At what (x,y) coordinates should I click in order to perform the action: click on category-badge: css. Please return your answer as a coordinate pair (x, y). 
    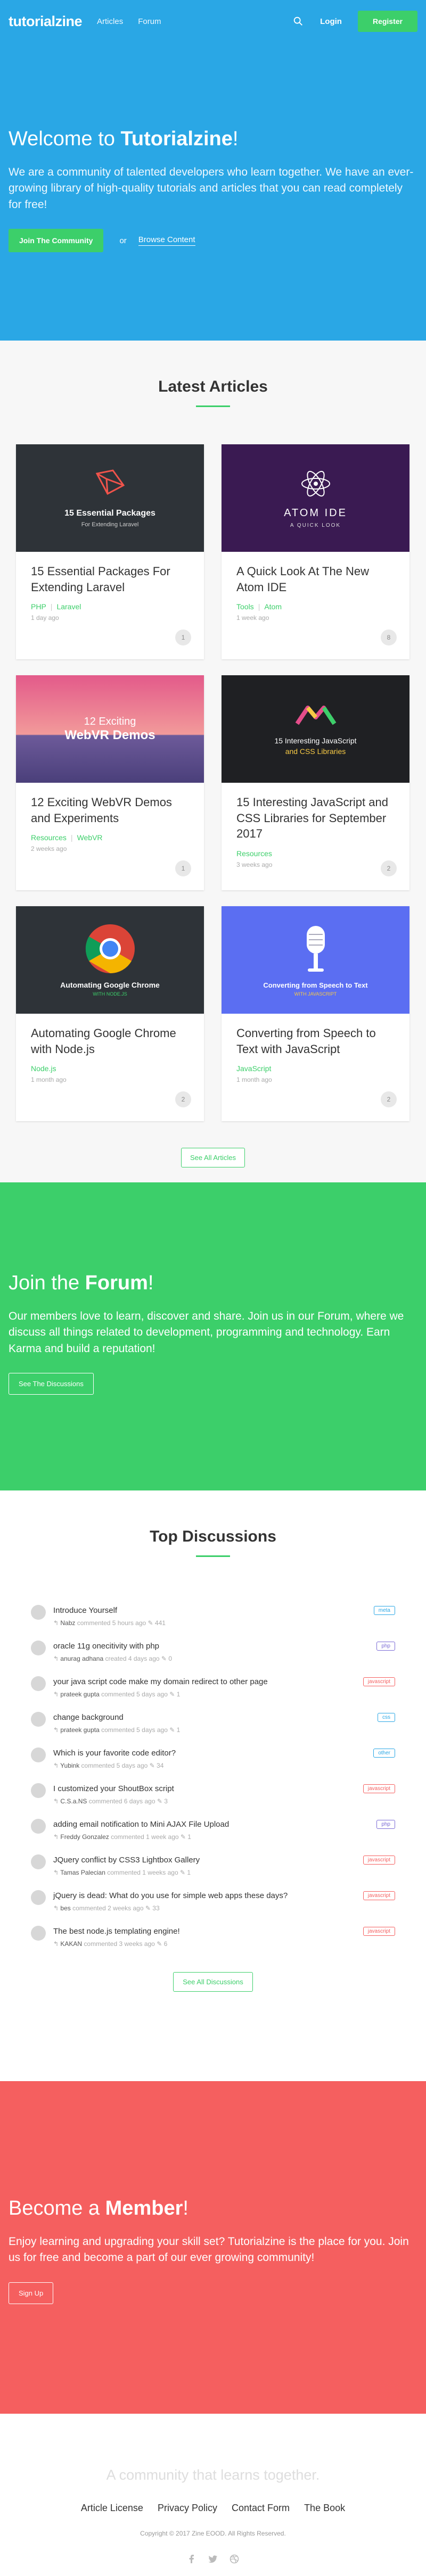
    Looking at the image, I should click on (386, 1717).